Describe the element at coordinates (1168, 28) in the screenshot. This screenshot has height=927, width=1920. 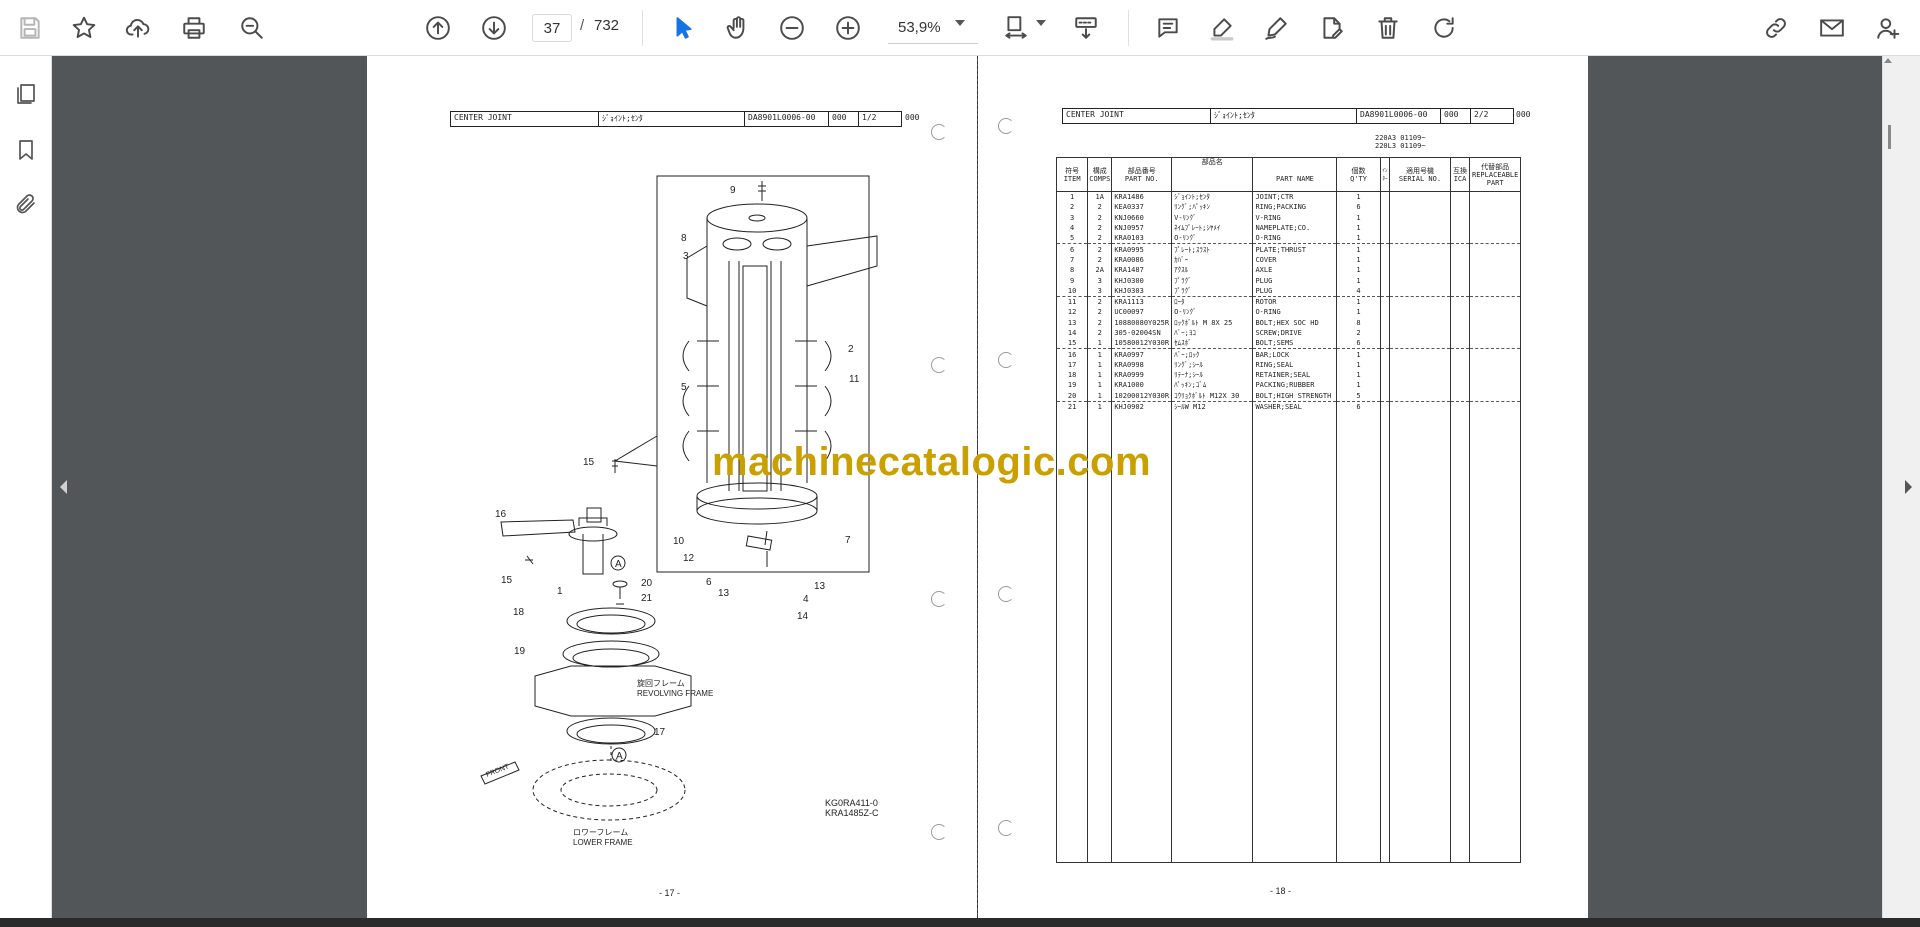
I see `comment-icon` at that location.